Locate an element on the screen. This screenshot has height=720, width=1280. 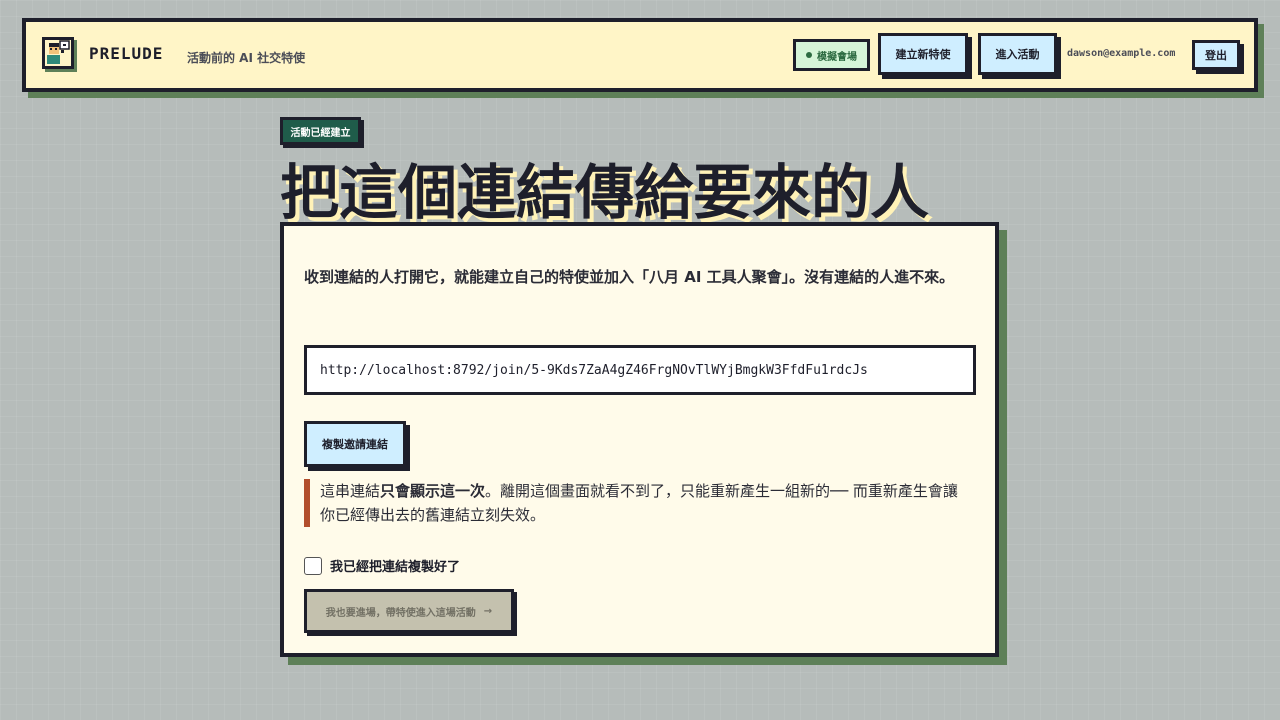
confirm-copied-label: 我已經把連結複製好了 is located at coordinates (395, 565).